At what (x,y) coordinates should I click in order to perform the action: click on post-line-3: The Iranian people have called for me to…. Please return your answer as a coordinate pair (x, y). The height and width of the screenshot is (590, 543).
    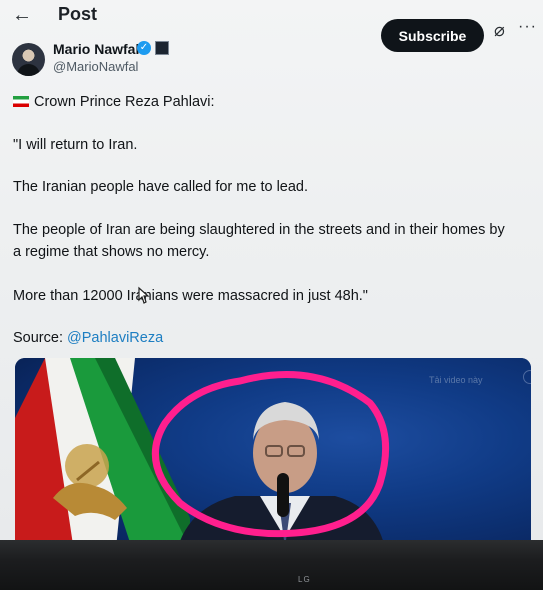
    Looking at the image, I should click on (161, 187).